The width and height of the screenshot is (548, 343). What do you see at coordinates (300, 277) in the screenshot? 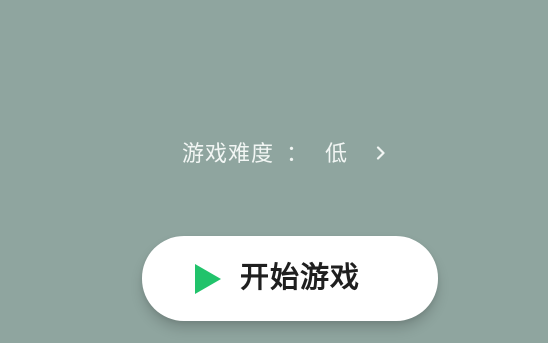
I see `start-game-label: 开始游戏` at bounding box center [300, 277].